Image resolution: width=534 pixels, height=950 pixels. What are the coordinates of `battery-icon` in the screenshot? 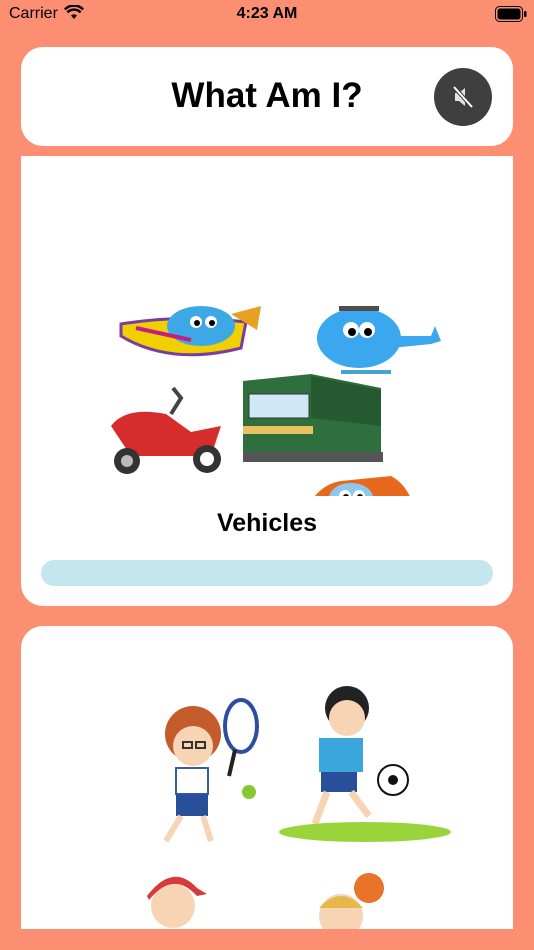 It's located at (511, 14).